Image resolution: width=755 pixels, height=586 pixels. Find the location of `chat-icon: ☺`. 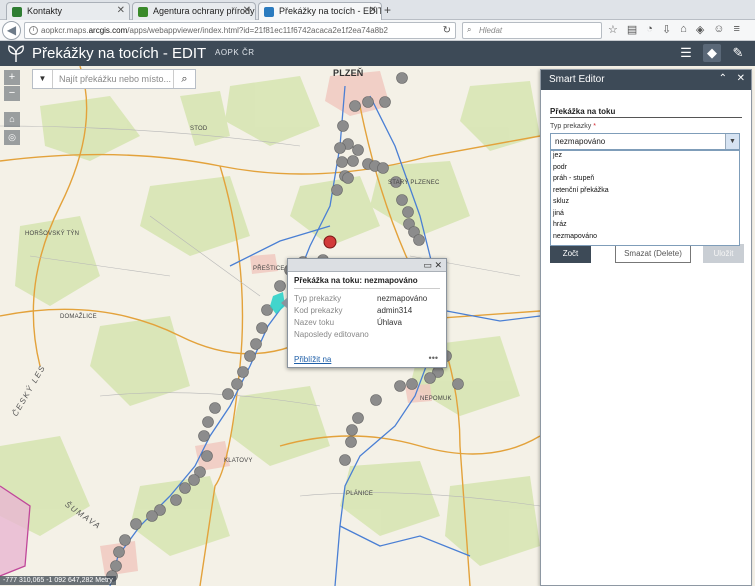

chat-icon: ☺ is located at coordinates (718, 29).